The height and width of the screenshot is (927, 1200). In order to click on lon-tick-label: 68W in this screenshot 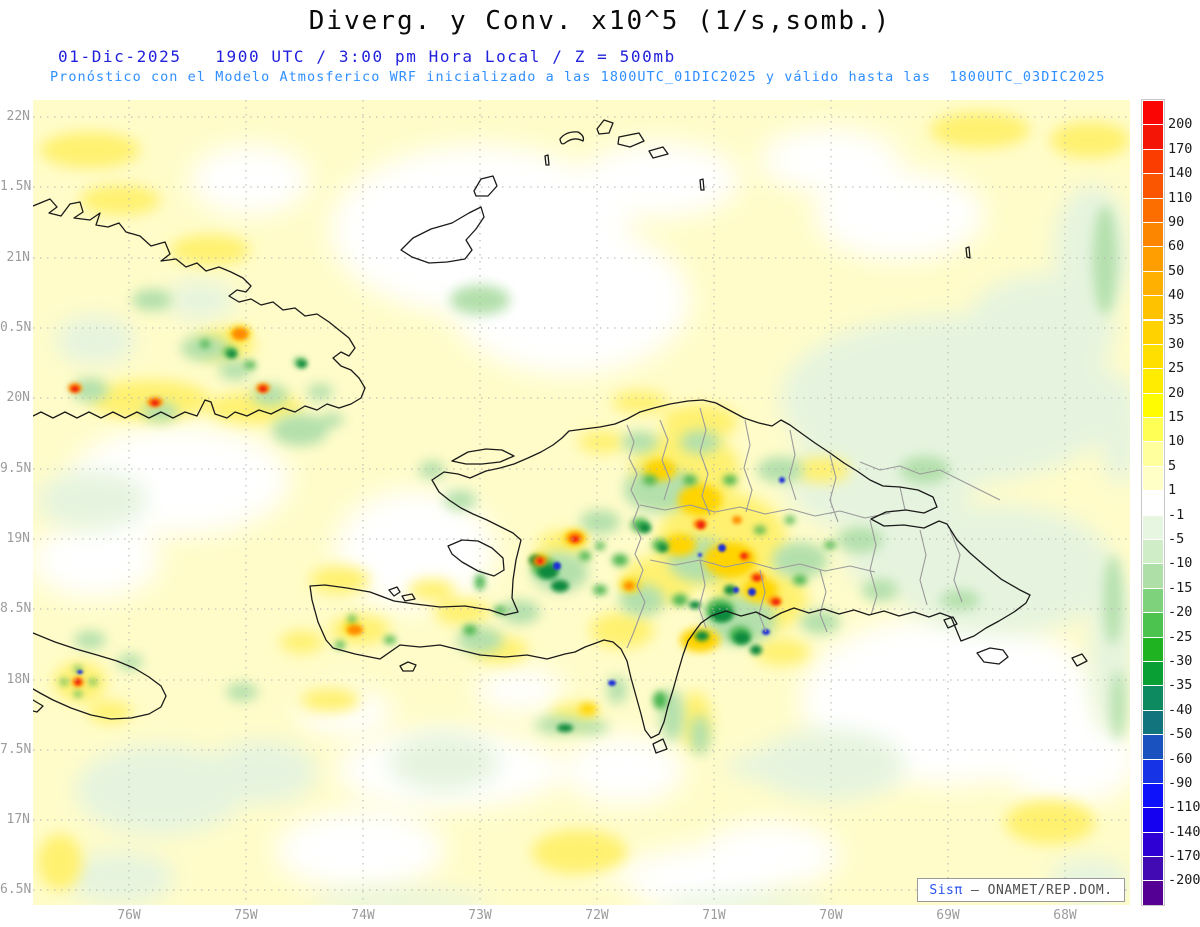, I will do `click(1065, 915)`.